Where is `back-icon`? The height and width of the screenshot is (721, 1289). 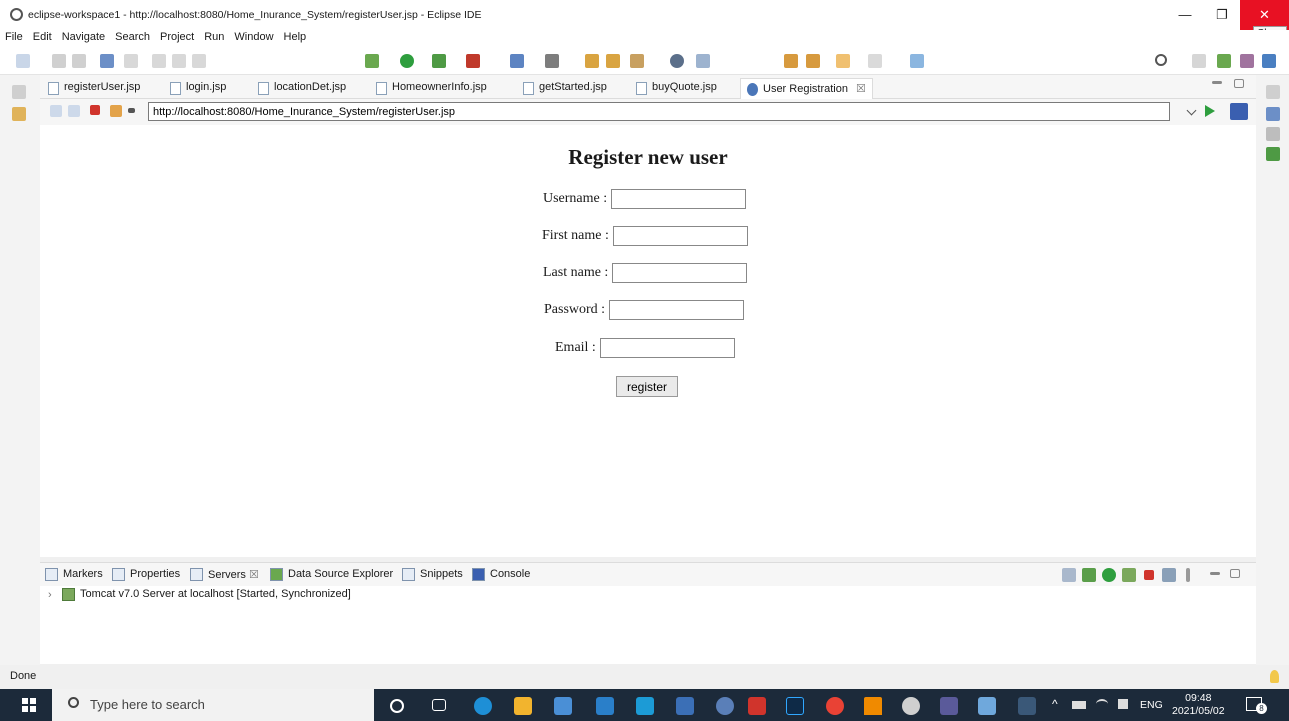 back-icon is located at coordinates (843, 61).